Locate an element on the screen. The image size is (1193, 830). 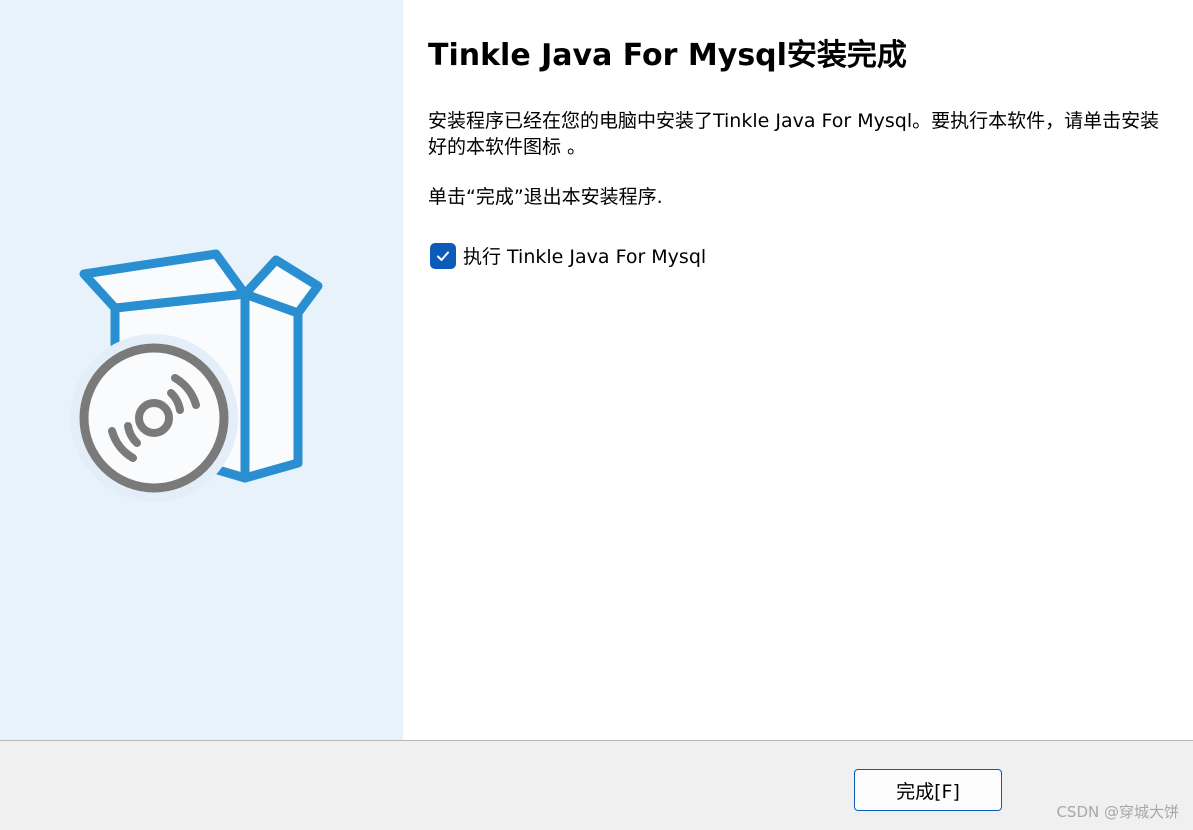
run-program-label: 执行 Tinkle Java For Mysql is located at coordinates (585, 257).